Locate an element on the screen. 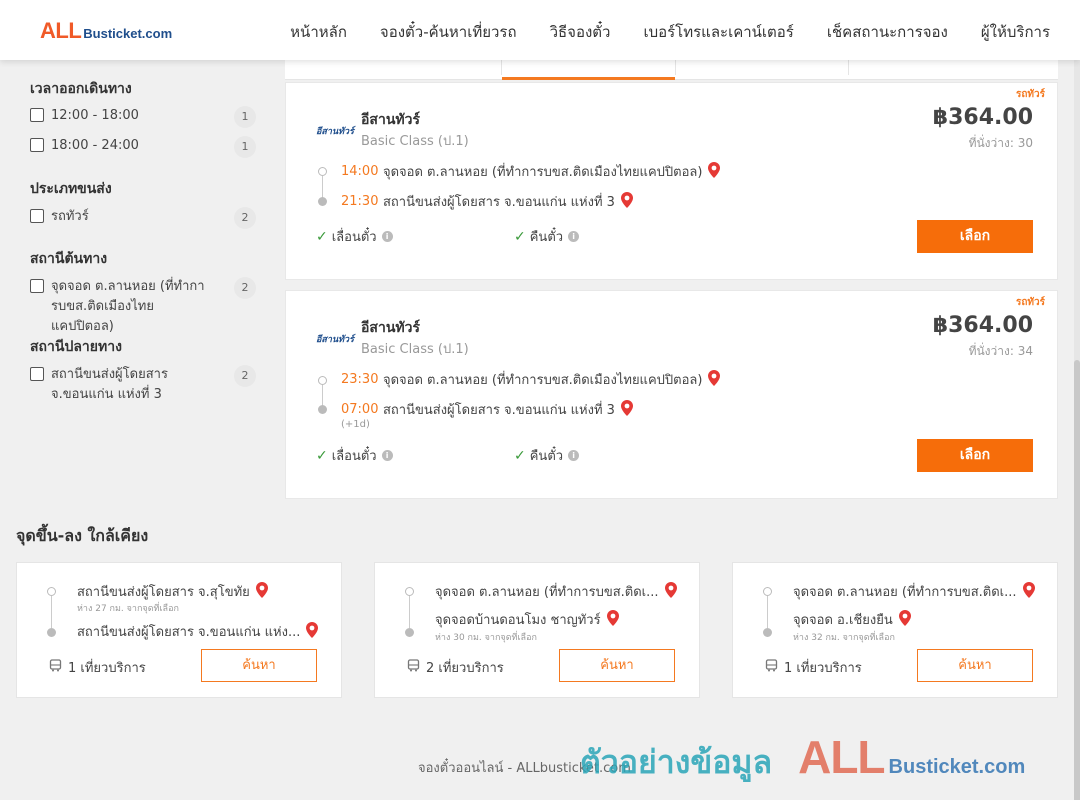 This screenshot has width=1080, height=800. scrollbar-thumb is located at coordinates (1077, 580).